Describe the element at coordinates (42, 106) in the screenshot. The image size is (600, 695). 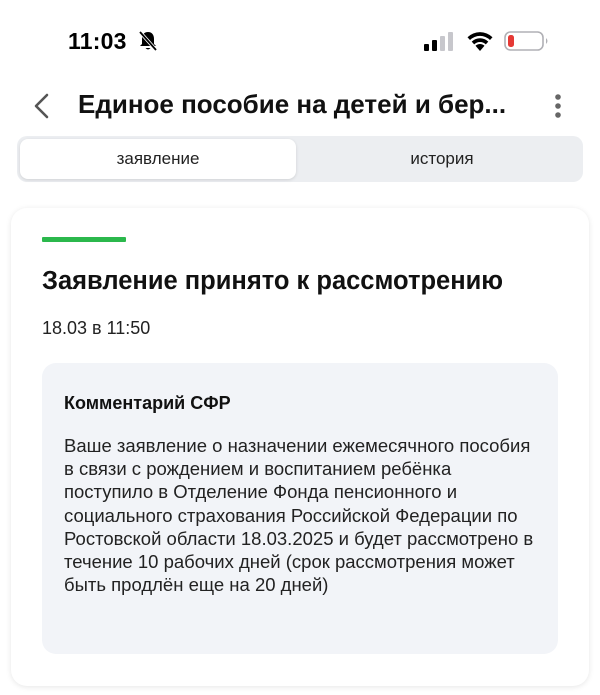
I see `chevron-left-icon` at that location.